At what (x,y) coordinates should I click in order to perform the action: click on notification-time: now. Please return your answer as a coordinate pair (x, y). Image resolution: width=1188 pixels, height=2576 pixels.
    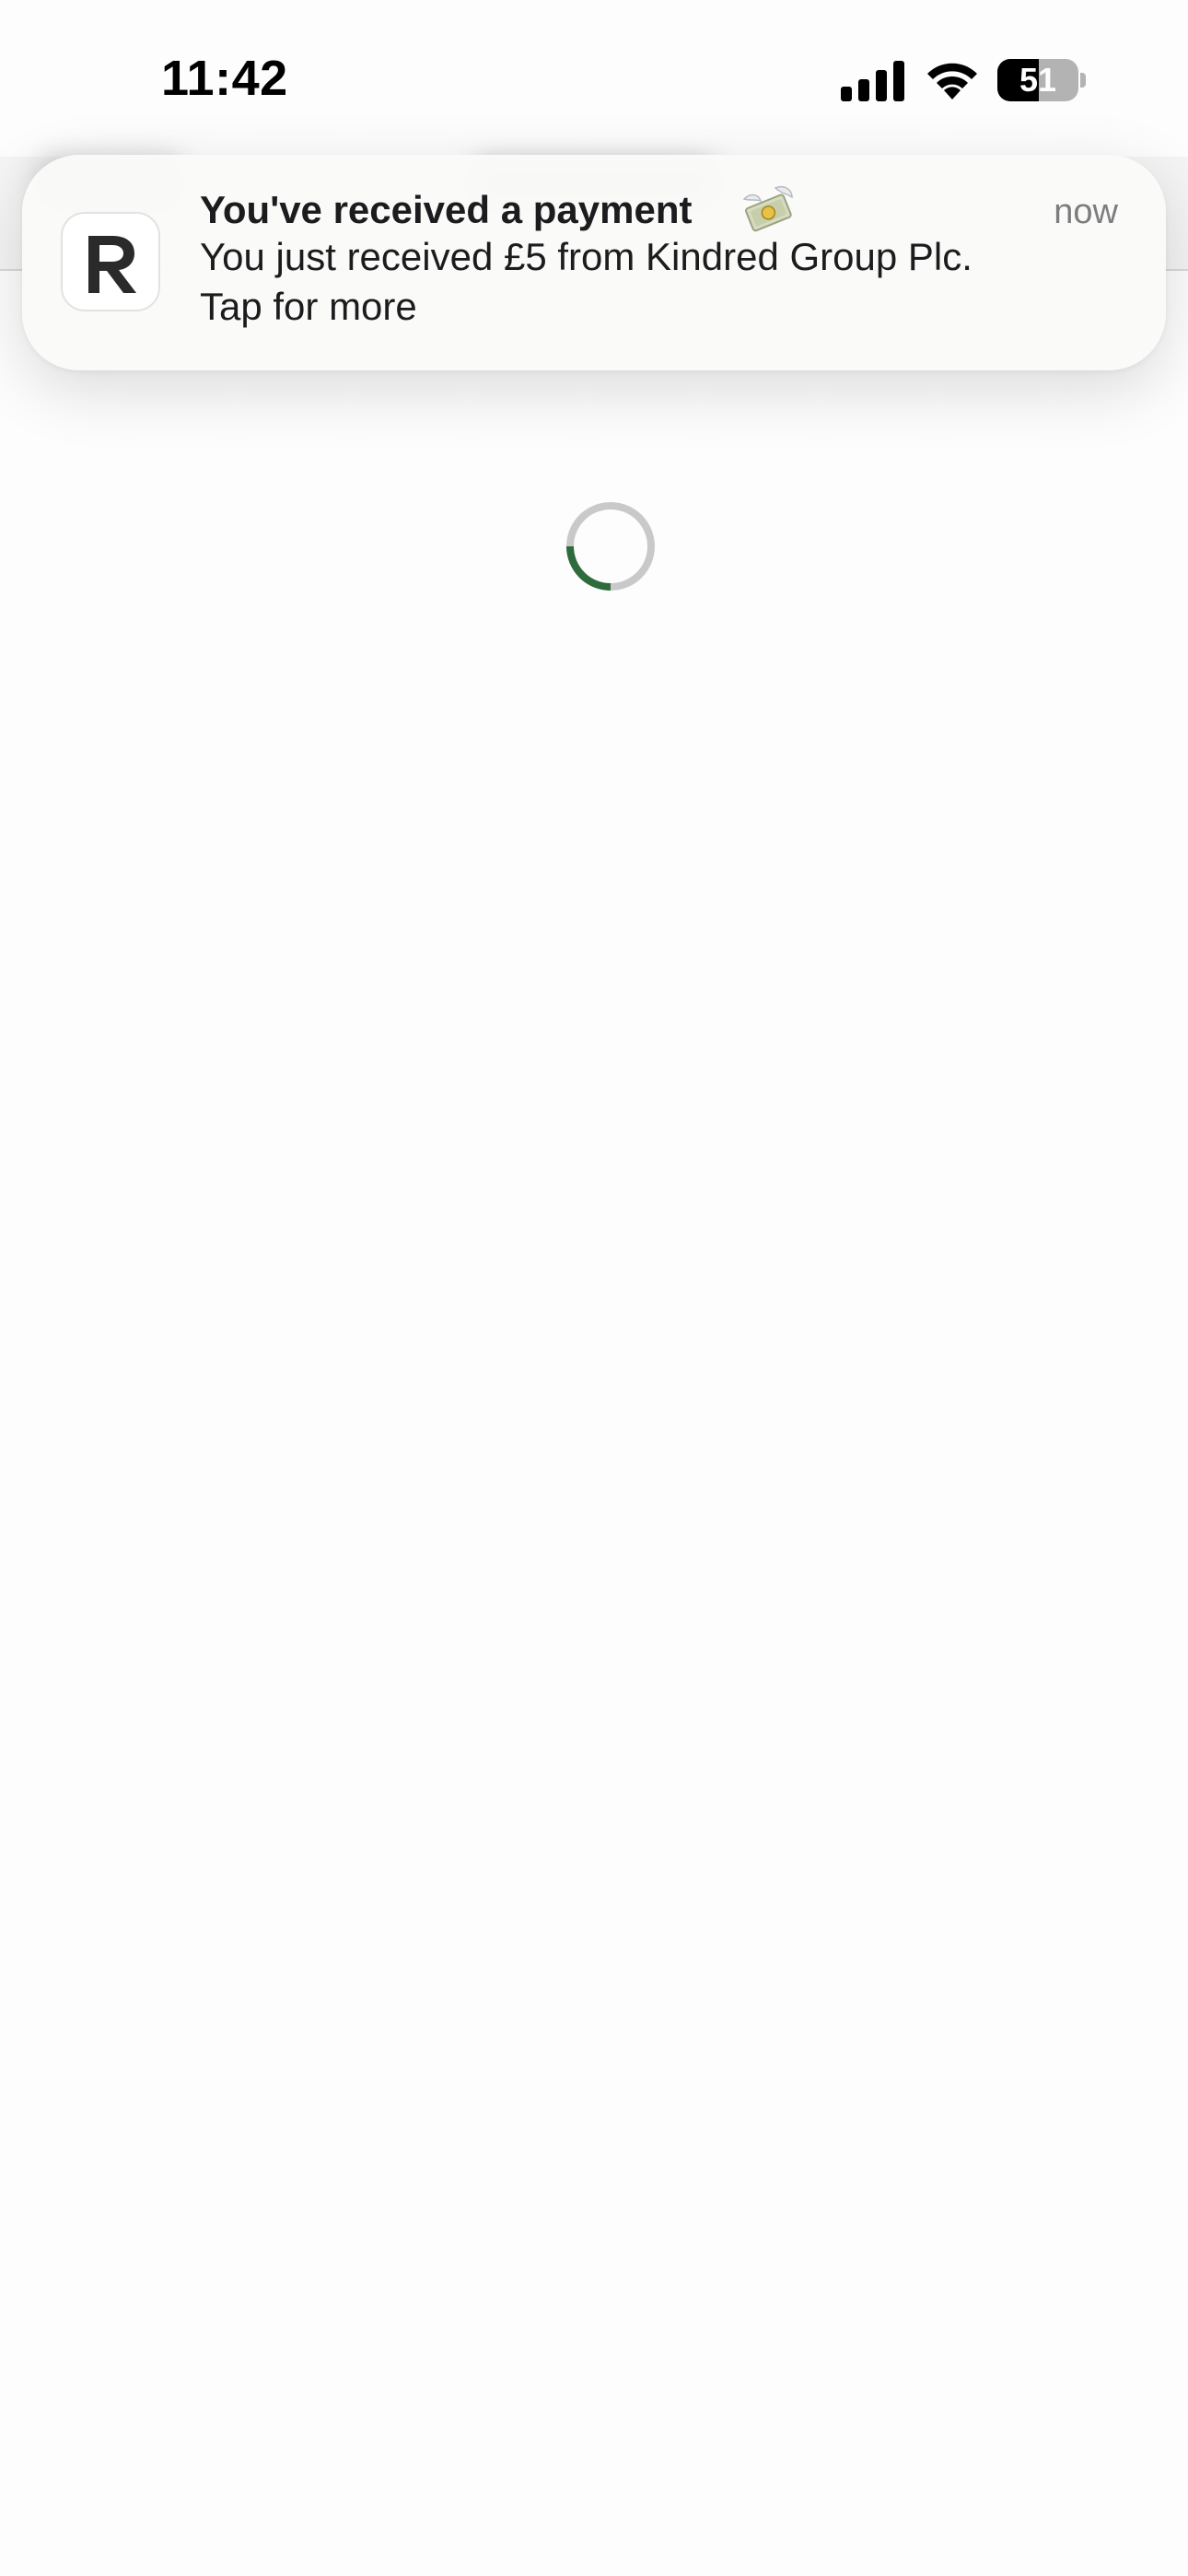
    Looking at the image, I should click on (1086, 212).